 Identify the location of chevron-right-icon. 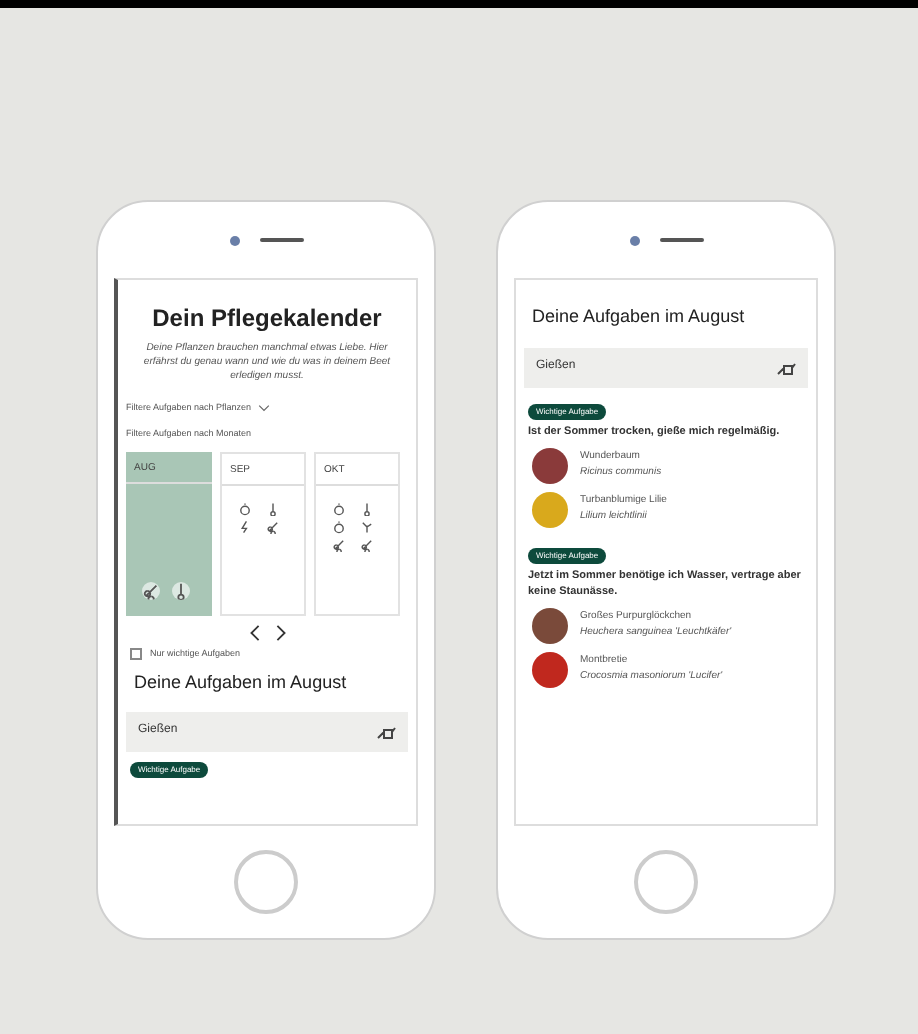
(280, 632).